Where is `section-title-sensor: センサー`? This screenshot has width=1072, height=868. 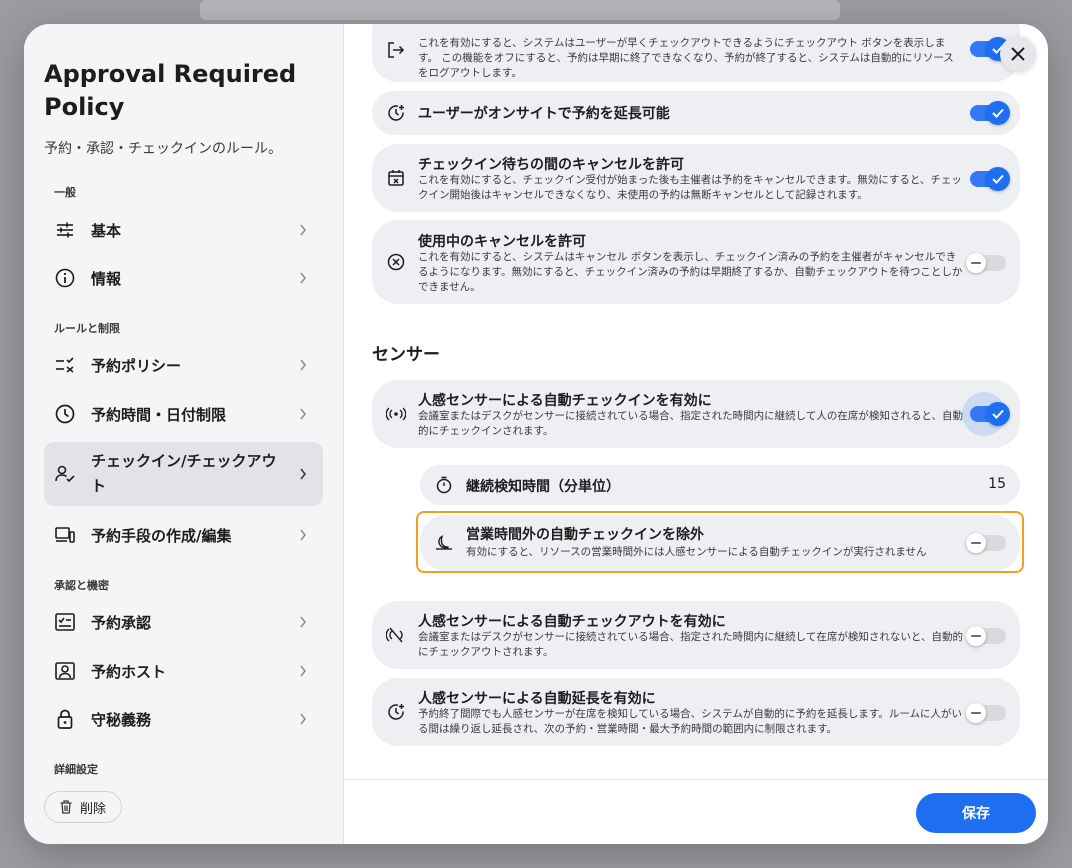 section-title-sensor: センサー is located at coordinates (406, 355).